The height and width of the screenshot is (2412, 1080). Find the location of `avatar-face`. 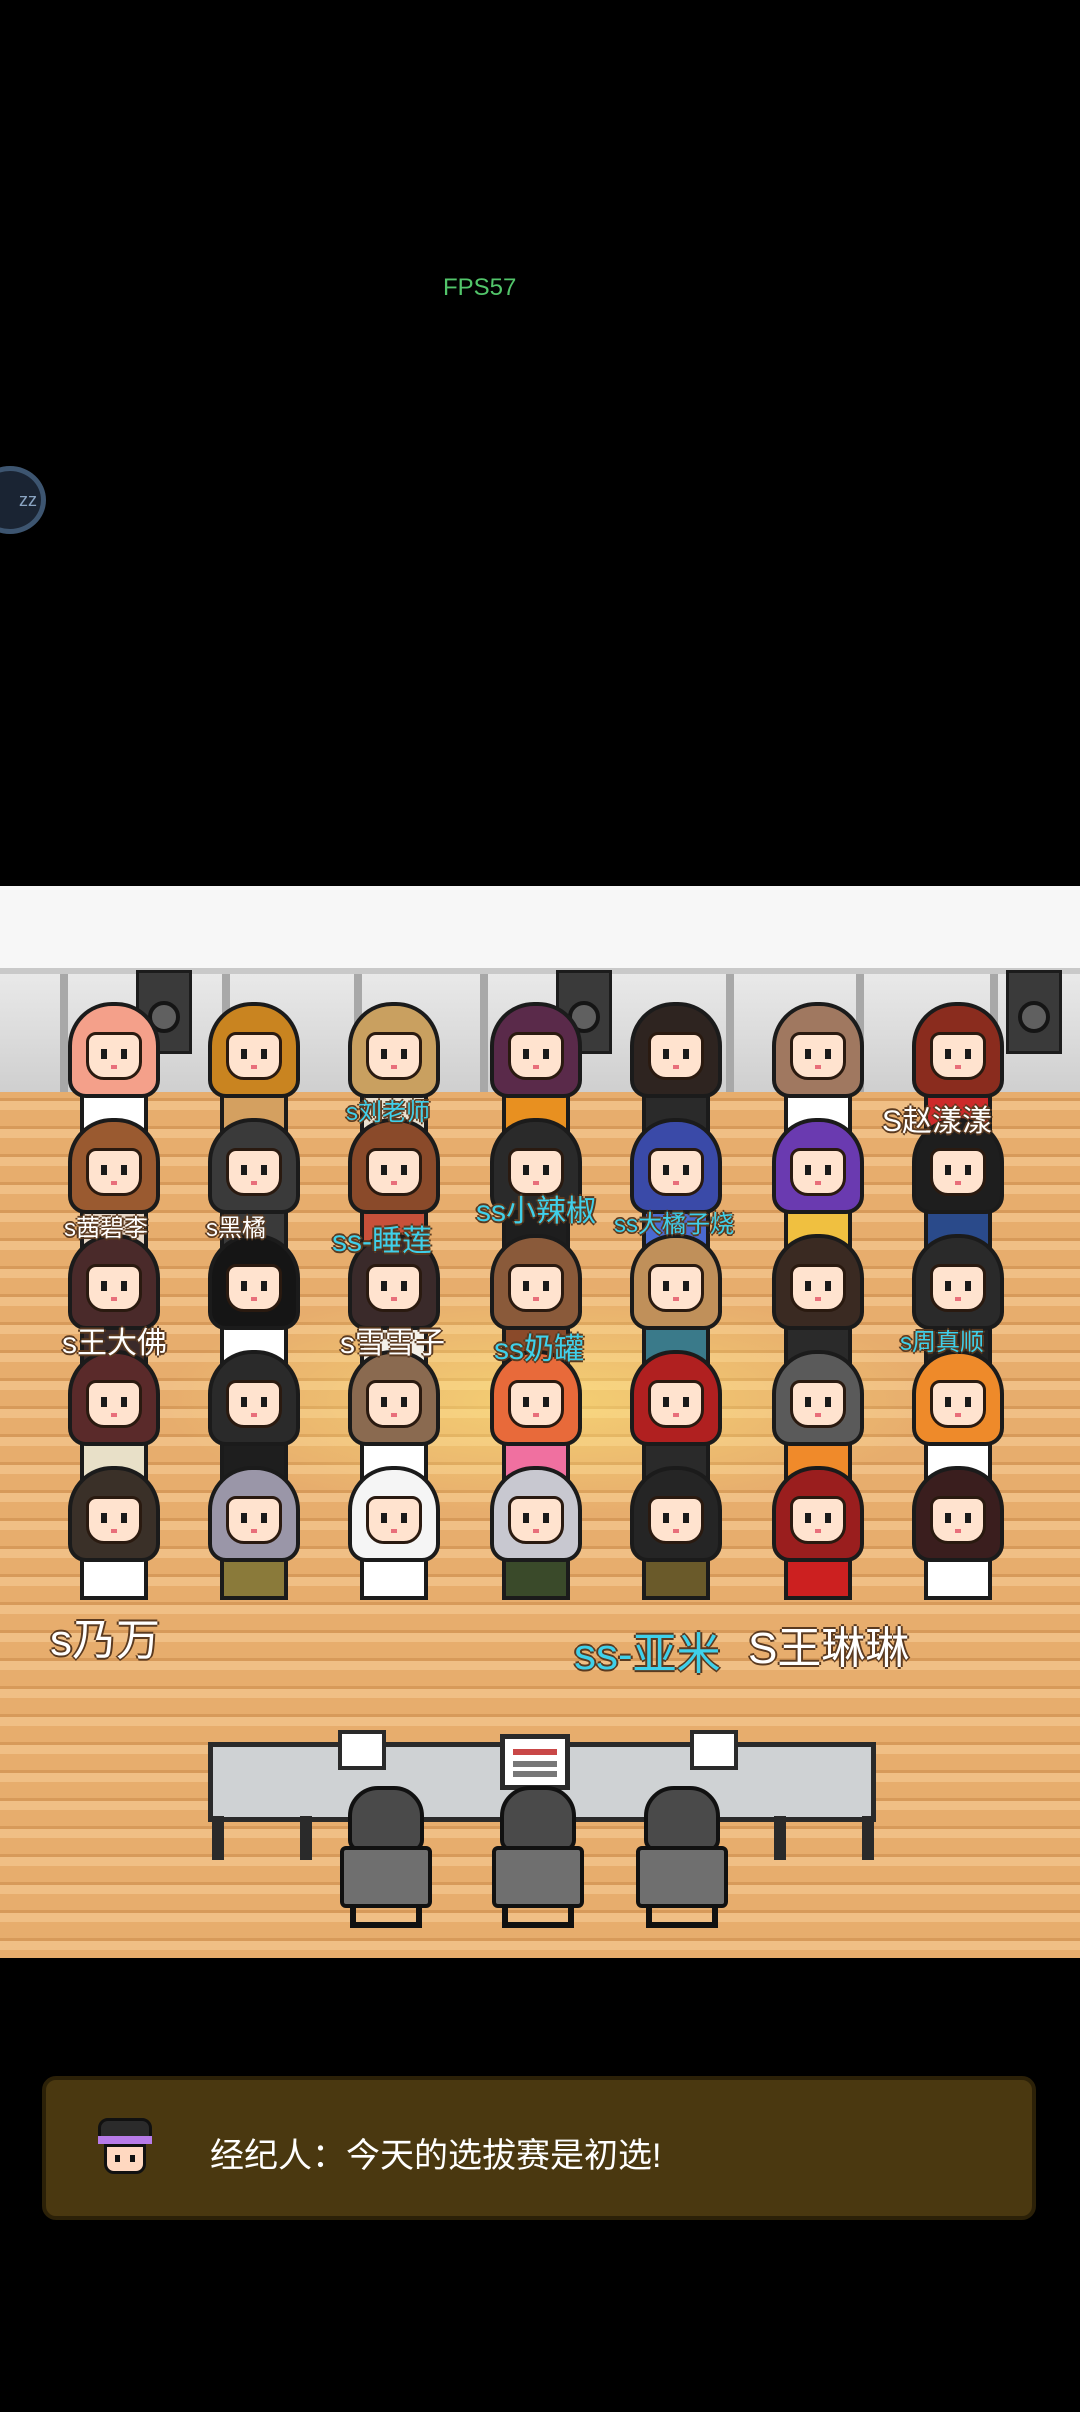

avatar-face is located at coordinates (125, 2159).